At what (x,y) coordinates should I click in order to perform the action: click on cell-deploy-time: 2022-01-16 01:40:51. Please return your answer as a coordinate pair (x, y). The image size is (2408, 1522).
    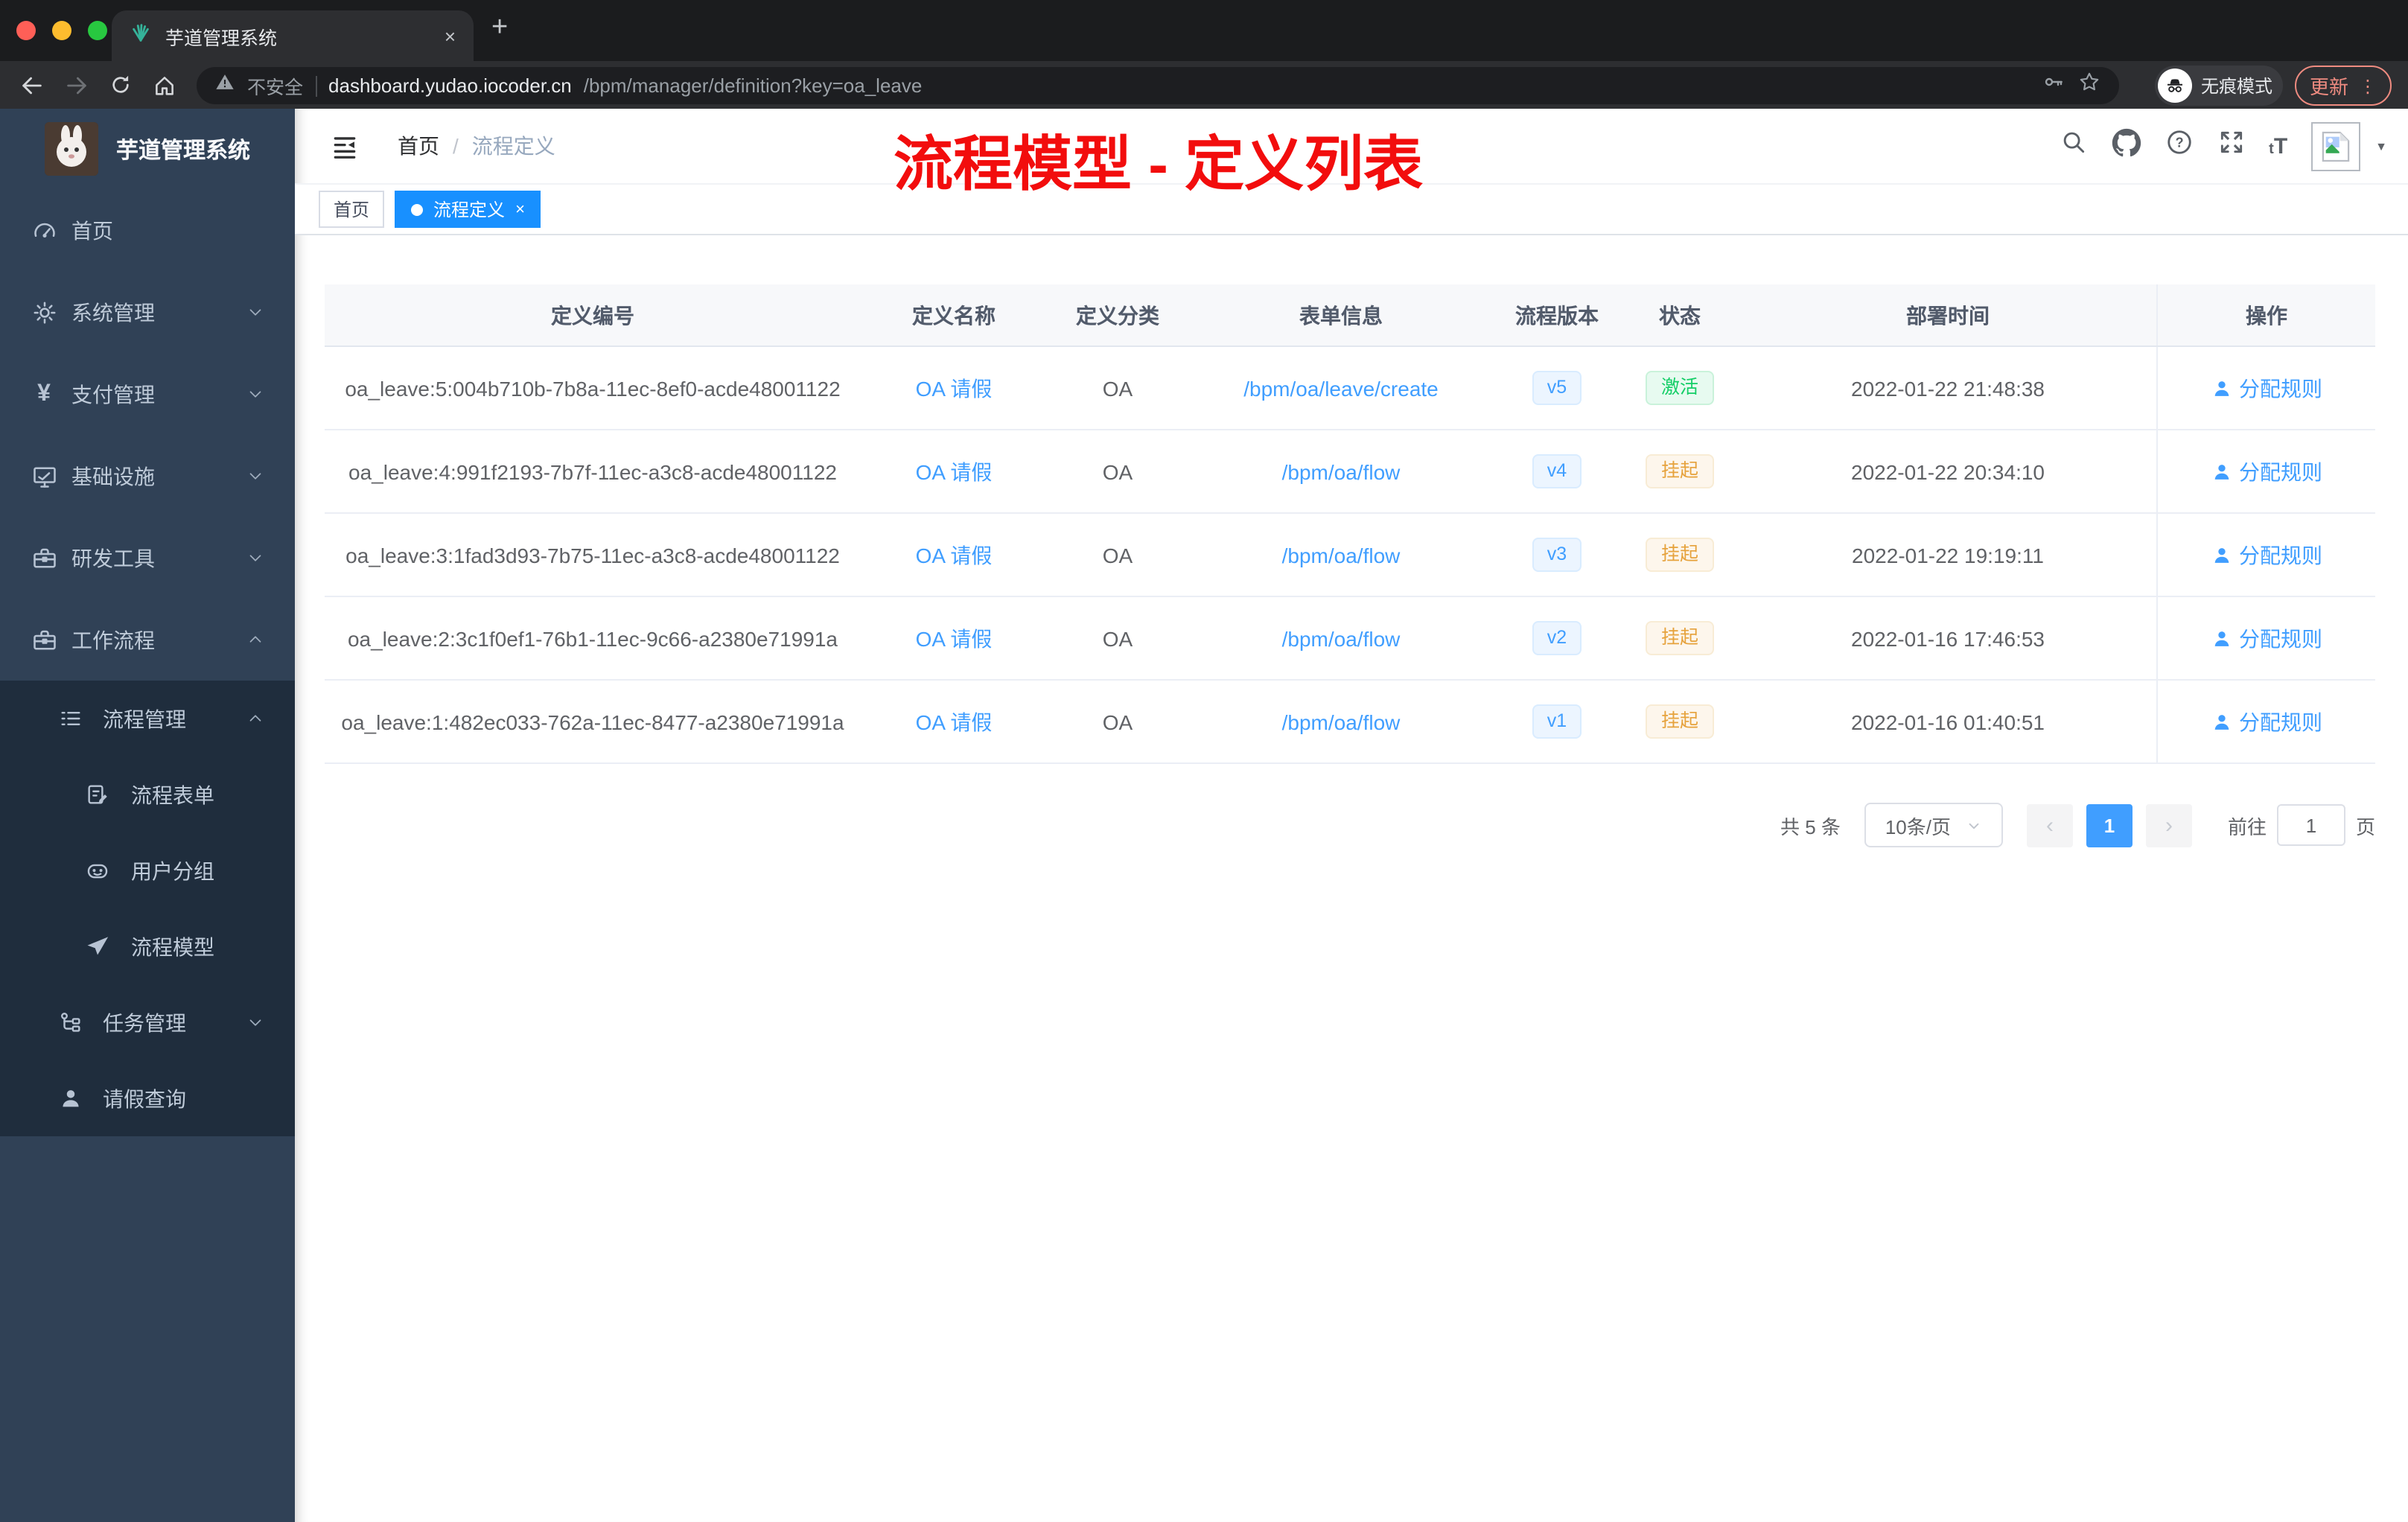
    Looking at the image, I should click on (1948, 721).